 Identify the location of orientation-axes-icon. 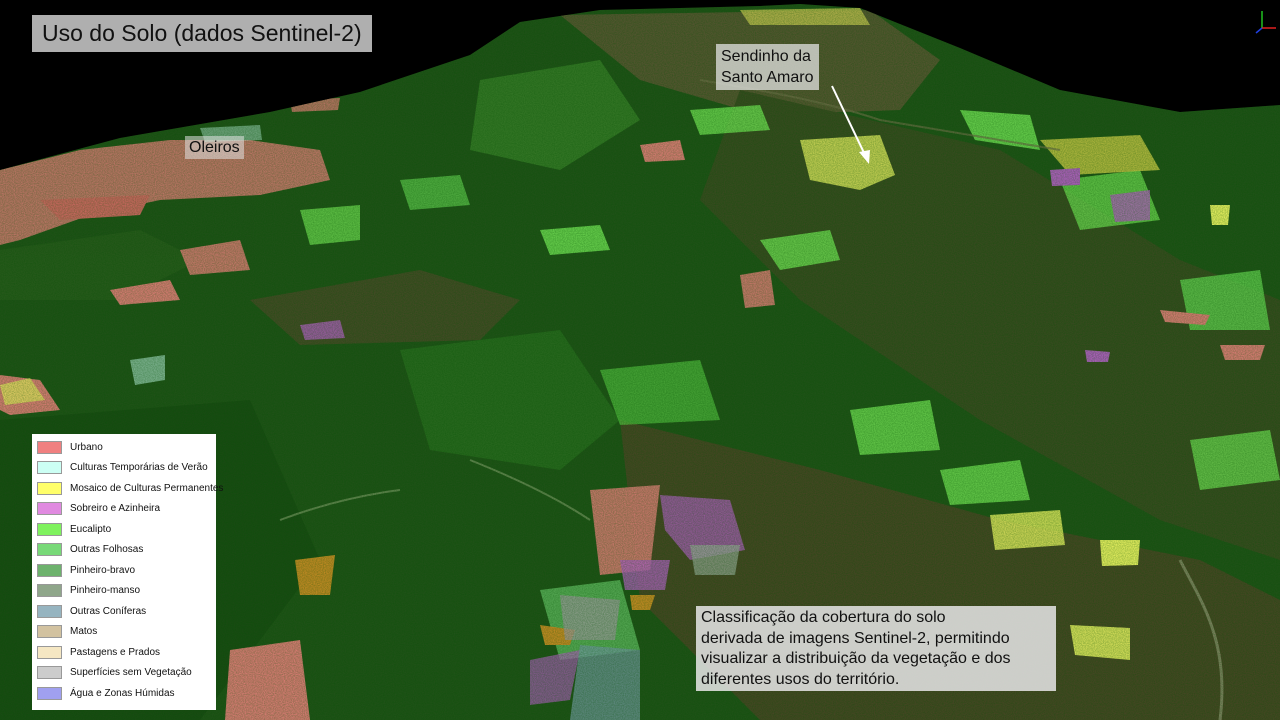
(1265, 22).